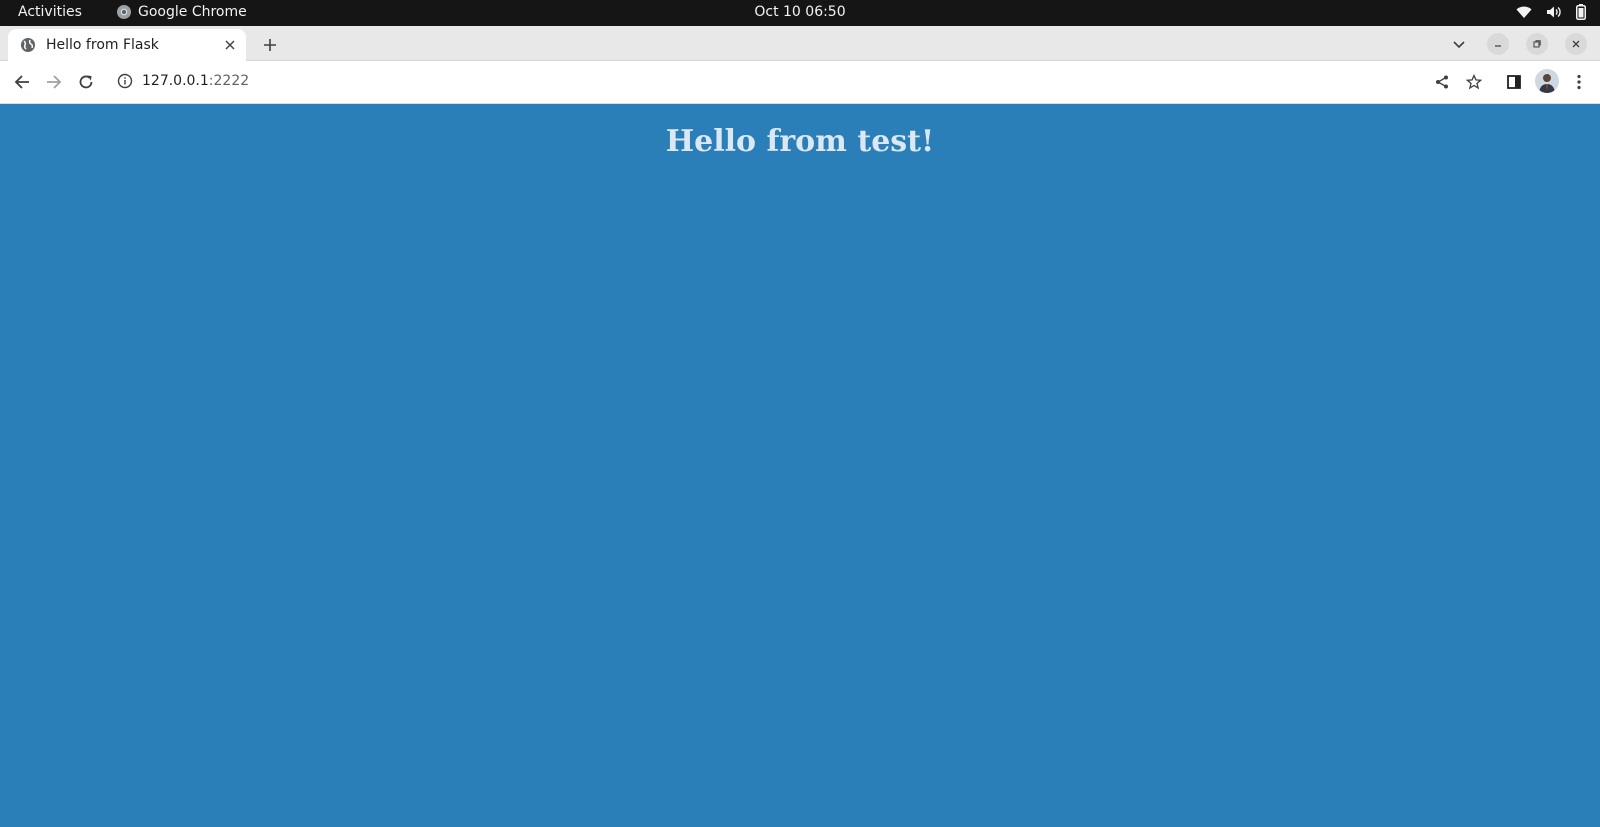 The height and width of the screenshot is (827, 1600). I want to click on browser-toolbar: 127.0.0.1:2222, so click(800, 82).